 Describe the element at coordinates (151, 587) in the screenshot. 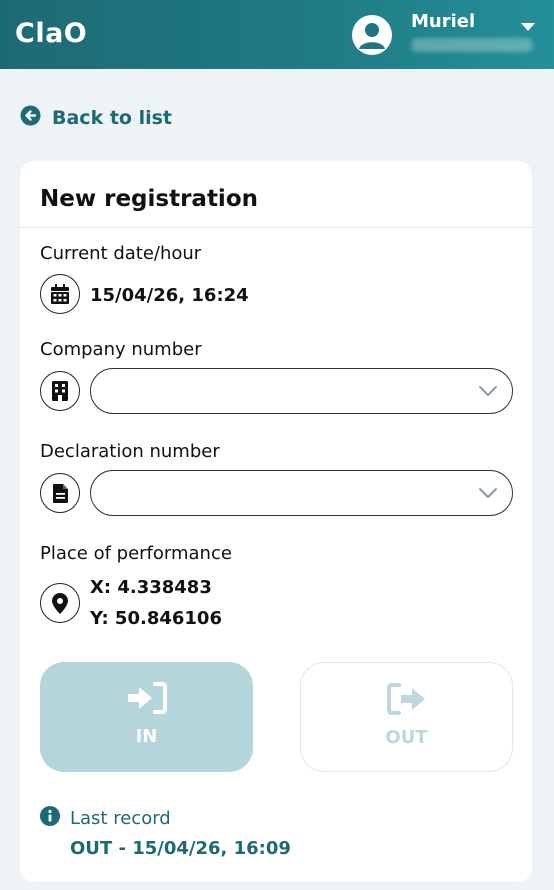

I see `place-x-value: X: 4.338483` at that location.